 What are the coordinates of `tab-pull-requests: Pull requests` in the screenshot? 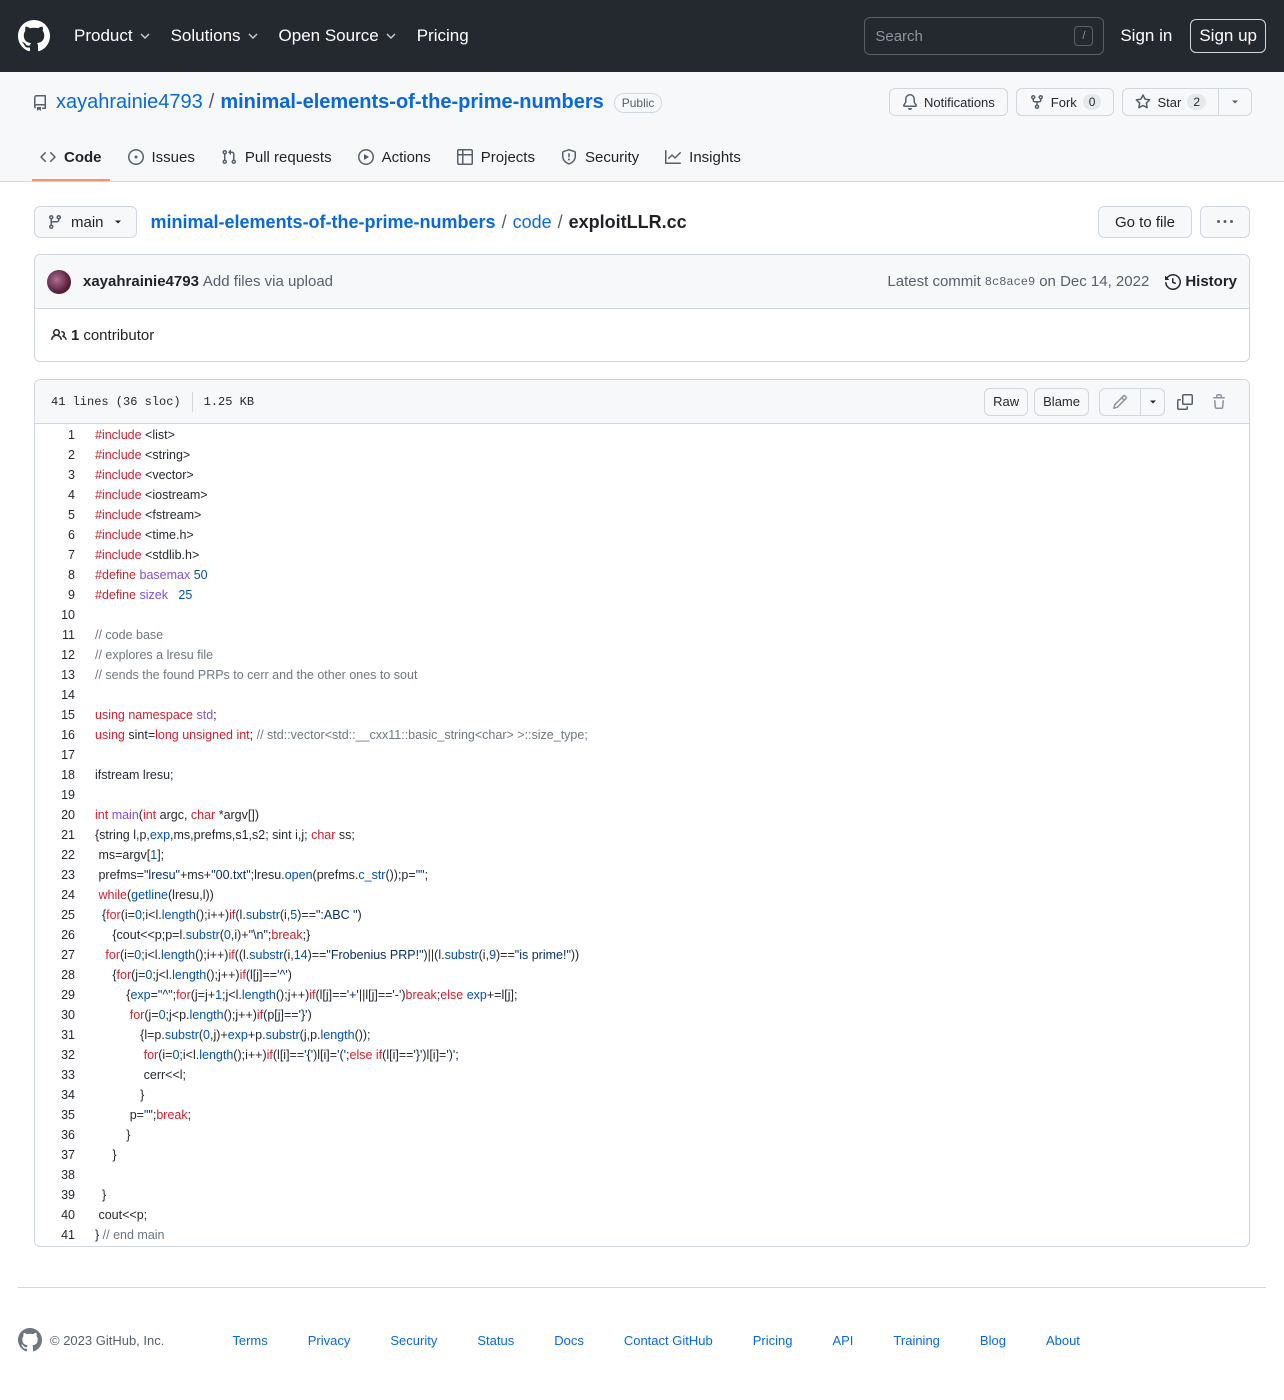 It's located at (276, 158).